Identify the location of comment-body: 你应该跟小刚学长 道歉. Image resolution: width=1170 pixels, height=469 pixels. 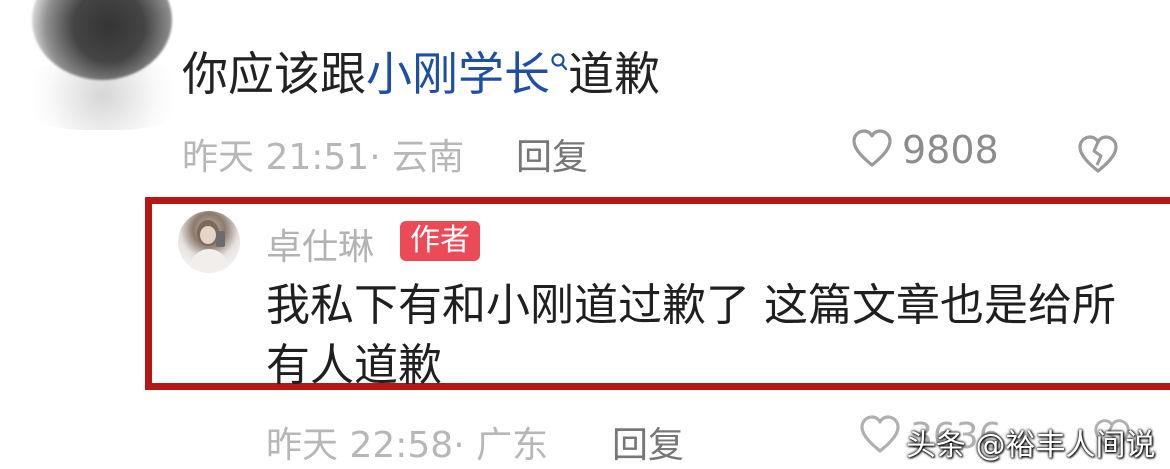
(421, 74).